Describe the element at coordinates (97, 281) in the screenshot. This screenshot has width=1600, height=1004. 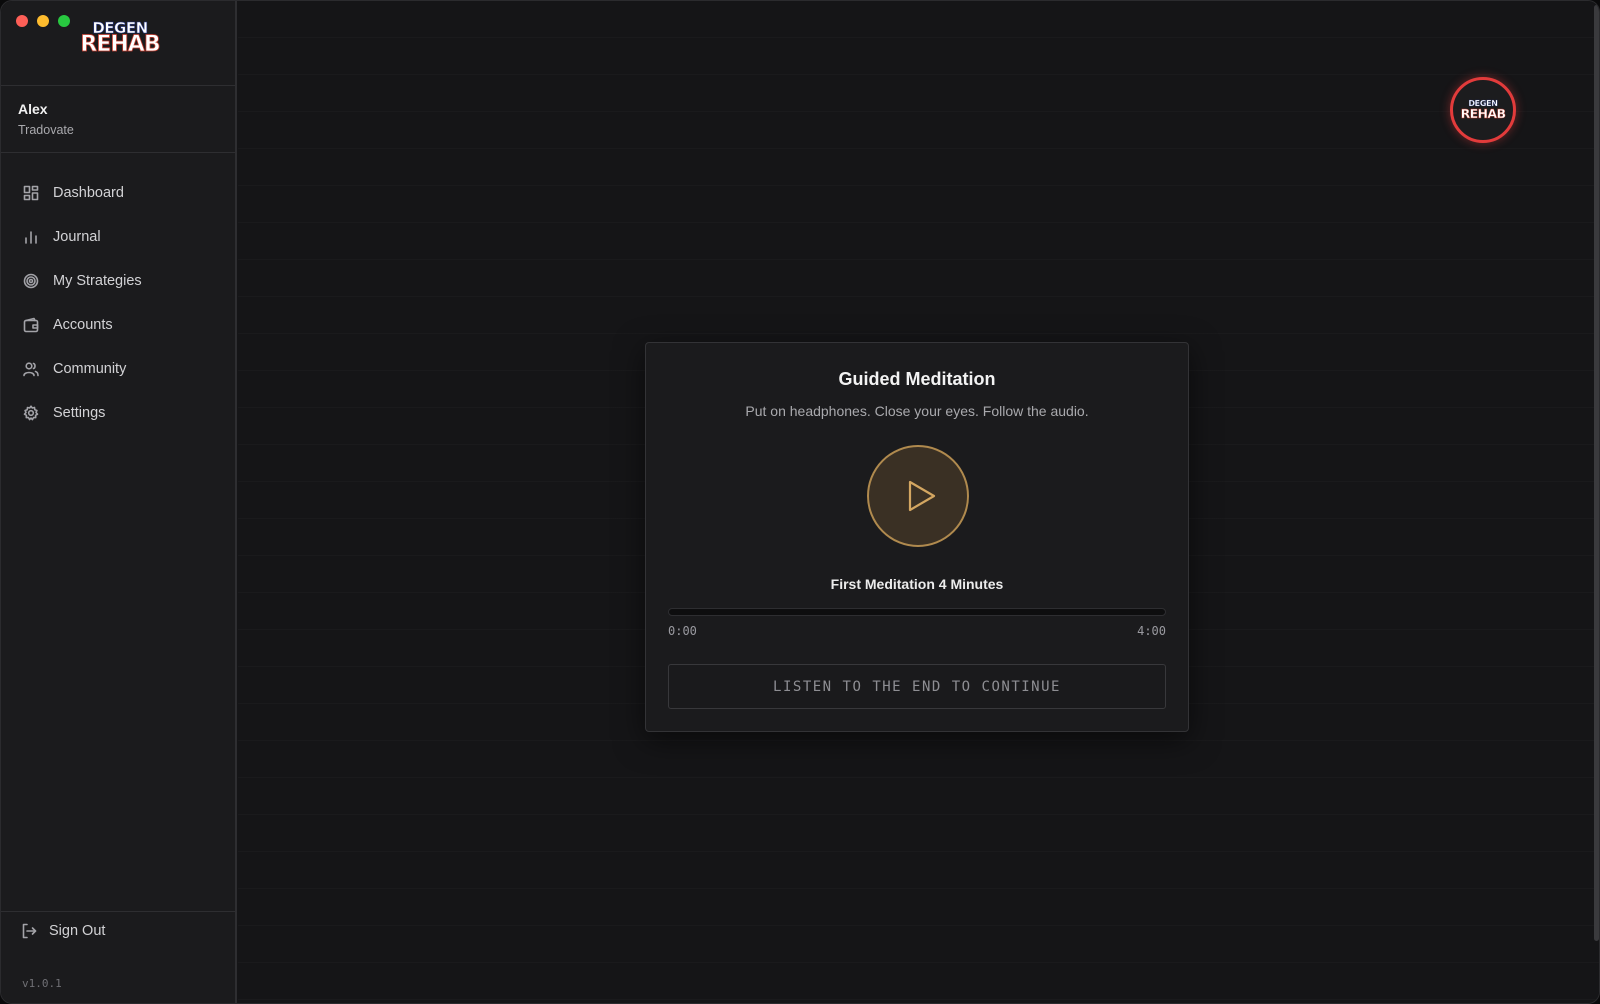
I see `sidebar-item-label: My Strategies` at that location.